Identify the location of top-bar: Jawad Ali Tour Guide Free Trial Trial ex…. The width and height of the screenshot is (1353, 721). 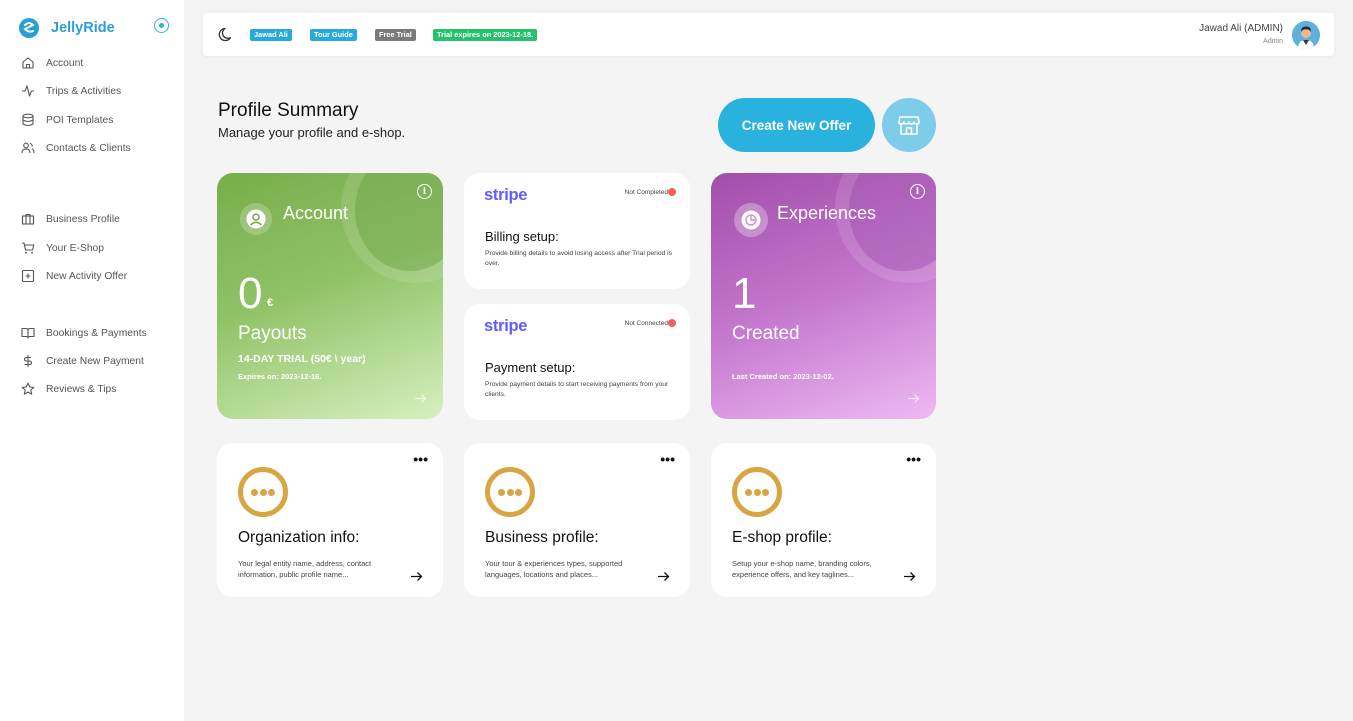
(768, 34).